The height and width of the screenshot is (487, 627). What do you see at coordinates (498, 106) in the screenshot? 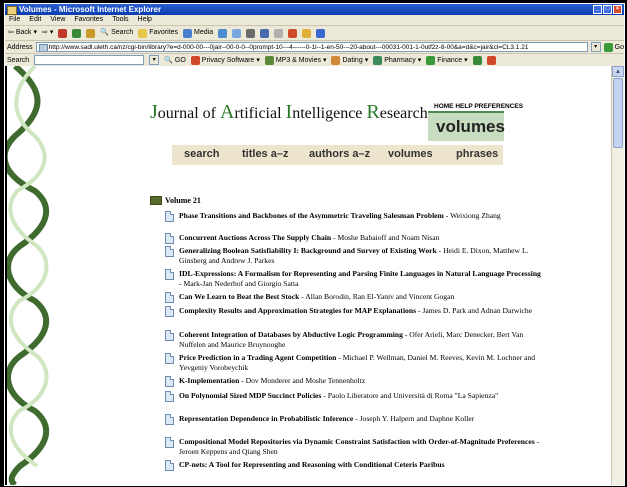
I see `preferences-link: PREFERENCES` at bounding box center [498, 106].